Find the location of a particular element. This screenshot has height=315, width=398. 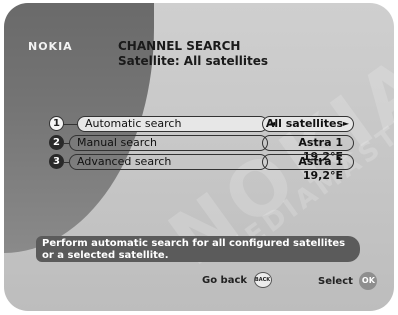

menu-item-label: Automatic search is located at coordinates (172, 124).